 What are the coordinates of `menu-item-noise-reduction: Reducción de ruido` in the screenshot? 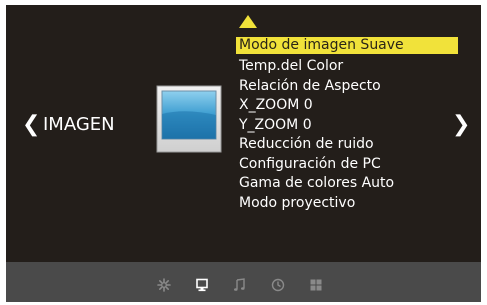 It's located at (347, 145).